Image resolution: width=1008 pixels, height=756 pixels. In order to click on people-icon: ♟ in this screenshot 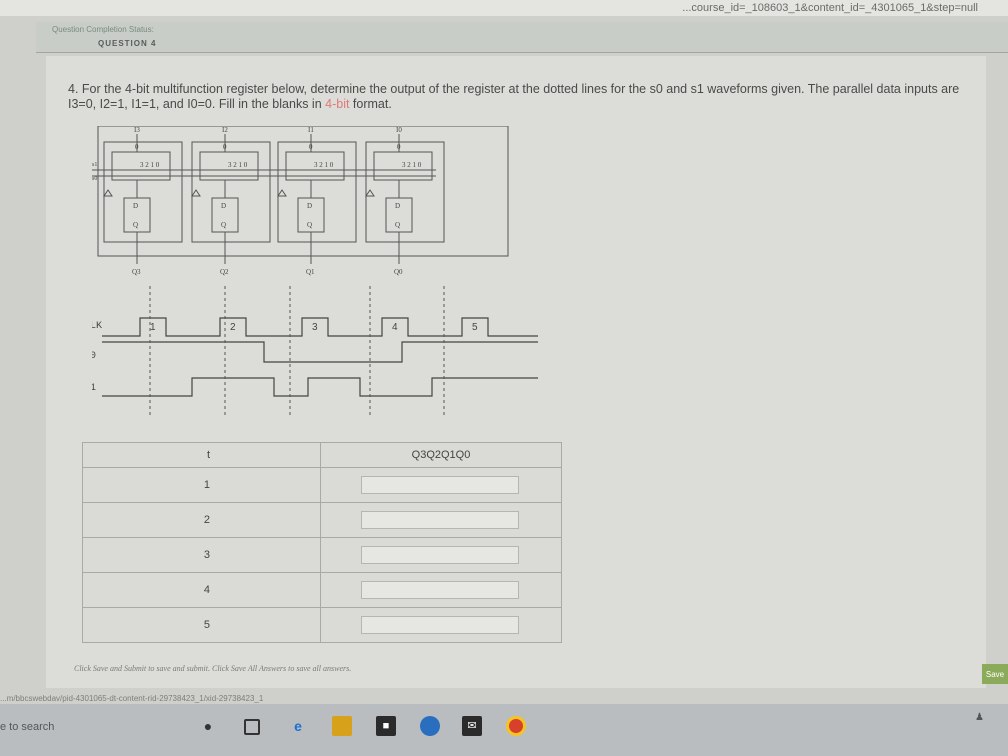, I will do `click(979, 717)`.